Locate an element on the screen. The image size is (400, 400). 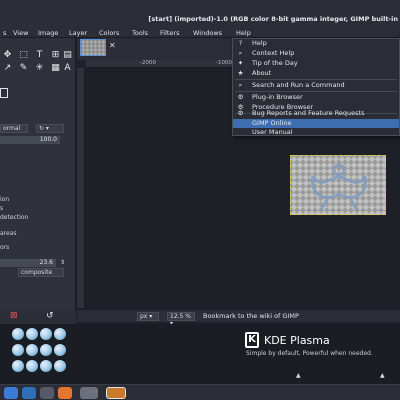
taskbar is located at coordinates (200, 392).